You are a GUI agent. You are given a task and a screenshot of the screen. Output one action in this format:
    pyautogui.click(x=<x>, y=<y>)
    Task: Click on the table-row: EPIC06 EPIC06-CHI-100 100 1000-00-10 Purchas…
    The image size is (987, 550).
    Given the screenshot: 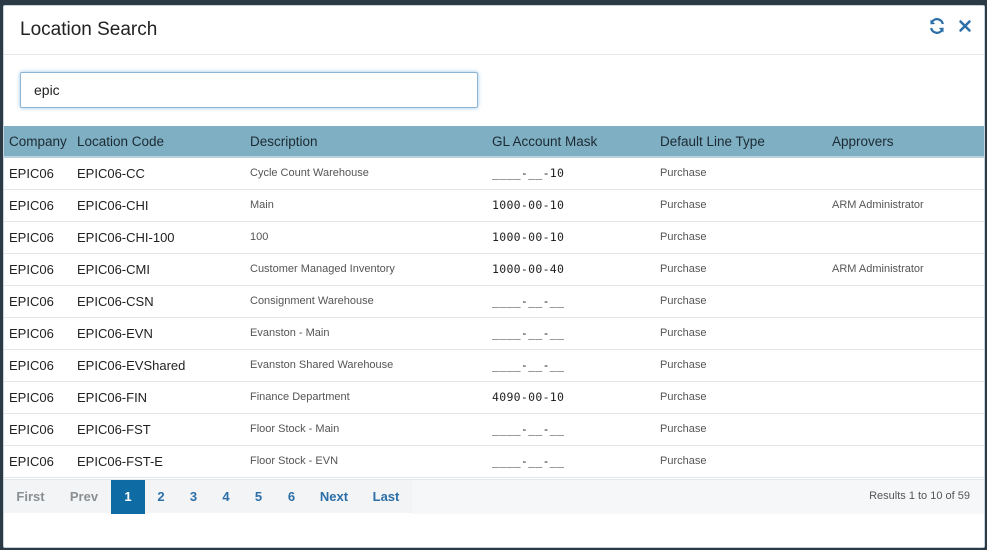 What is the action you would take?
    pyautogui.click(x=494, y=237)
    